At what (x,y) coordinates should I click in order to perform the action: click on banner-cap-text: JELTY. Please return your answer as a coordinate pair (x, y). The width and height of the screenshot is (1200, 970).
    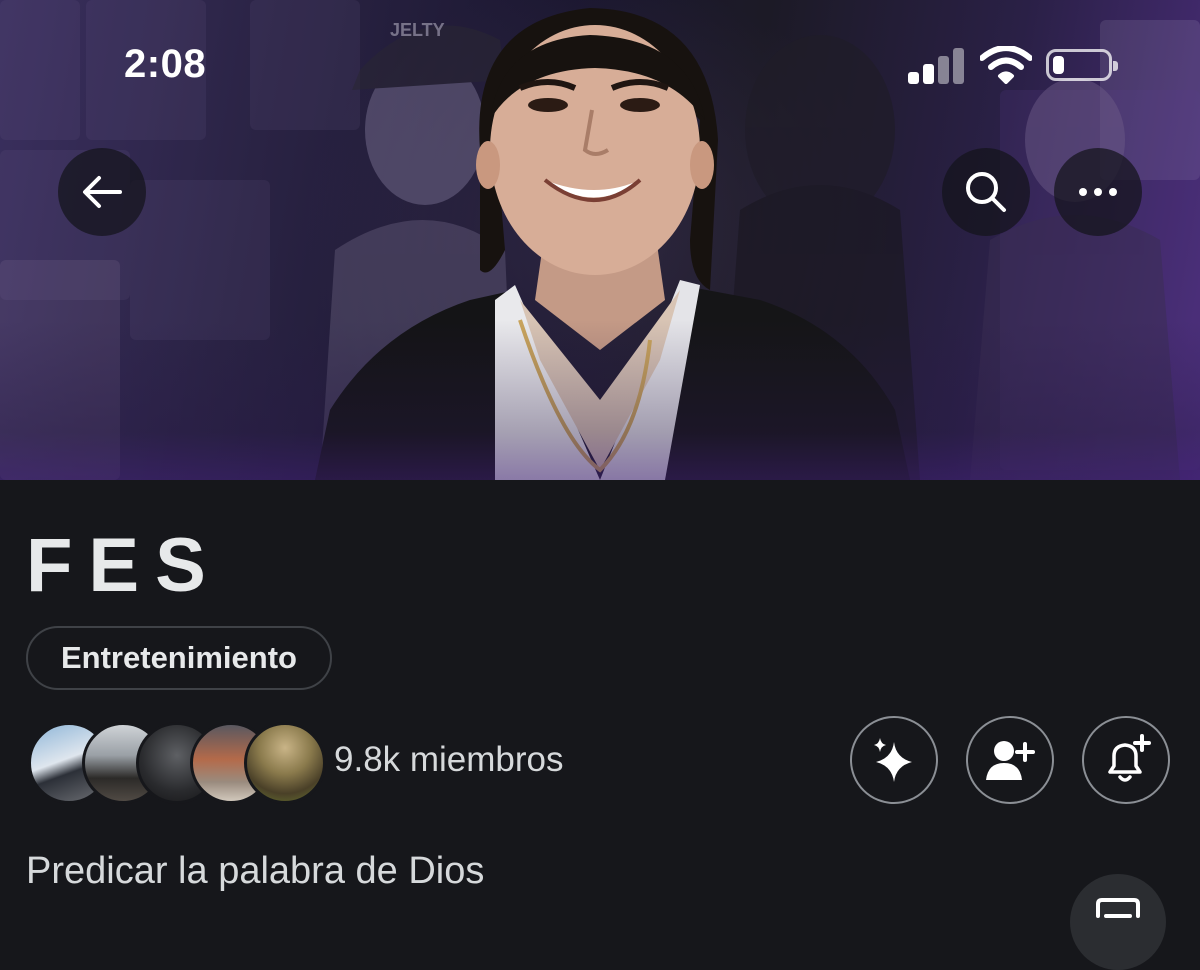
    Looking at the image, I should click on (417, 30).